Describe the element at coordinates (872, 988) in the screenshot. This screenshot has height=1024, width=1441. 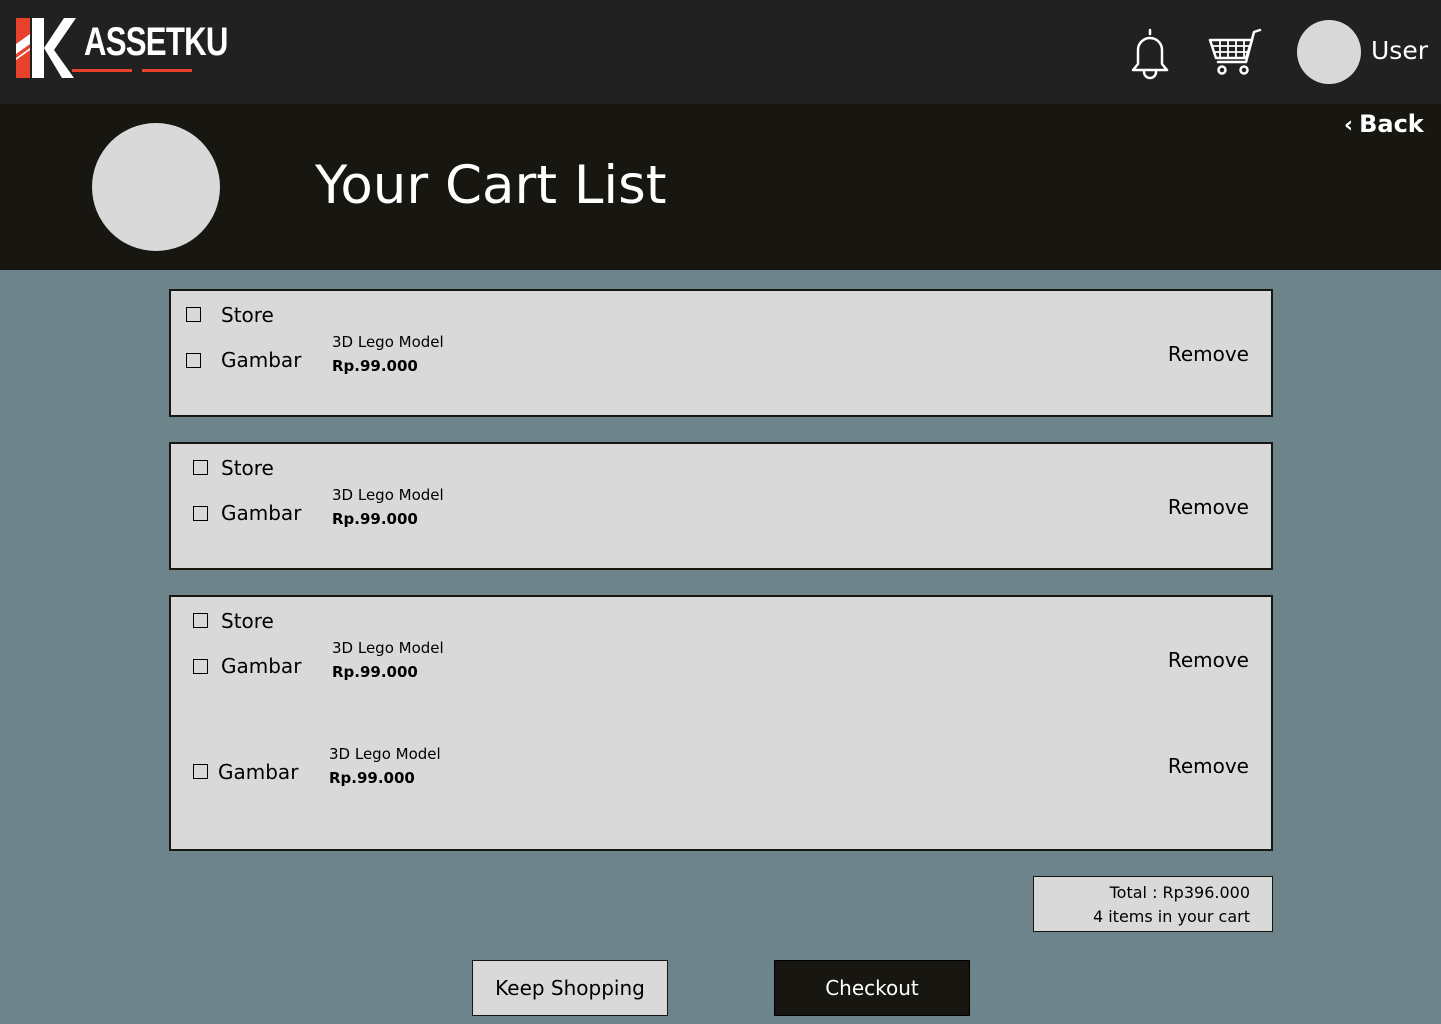
I see `checkout-button: Checkout` at that location.